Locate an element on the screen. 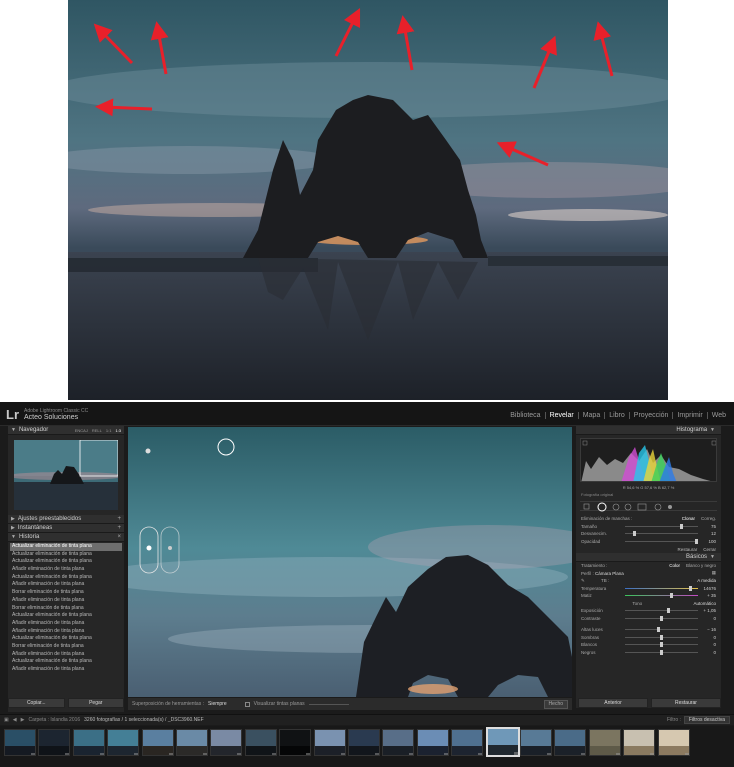  profile-select: Cámara Plana is located at coordinates (609, 573).